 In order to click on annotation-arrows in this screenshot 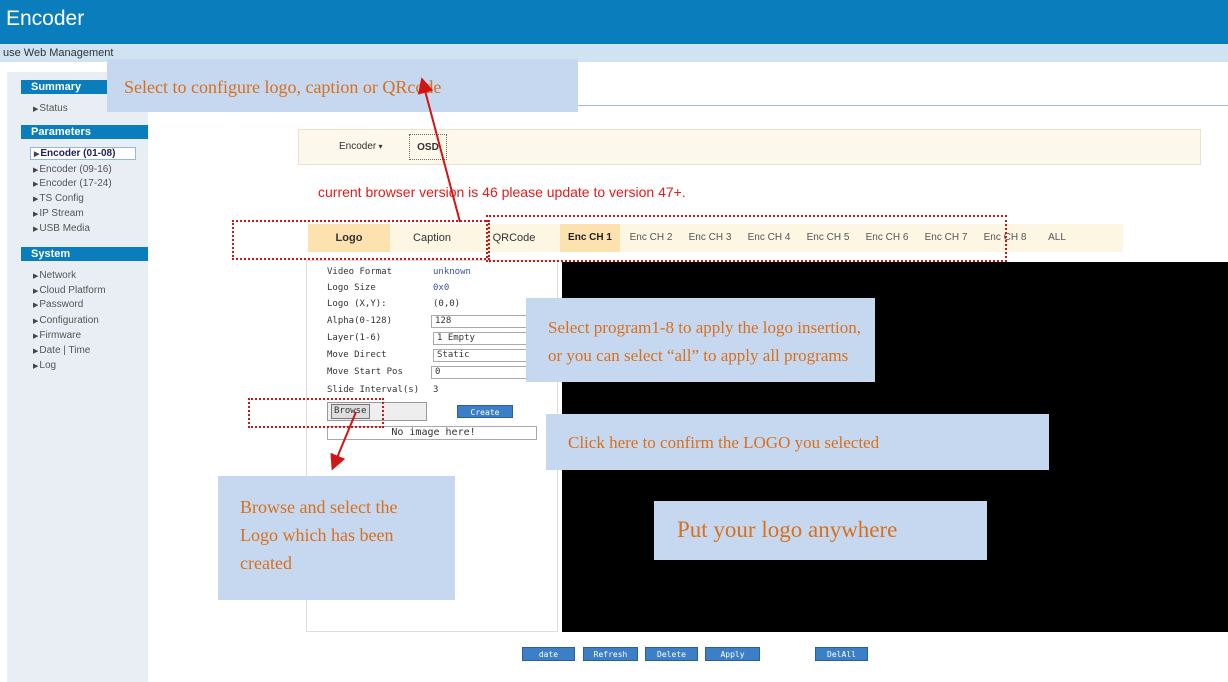, I will do `click(395, 274)`.